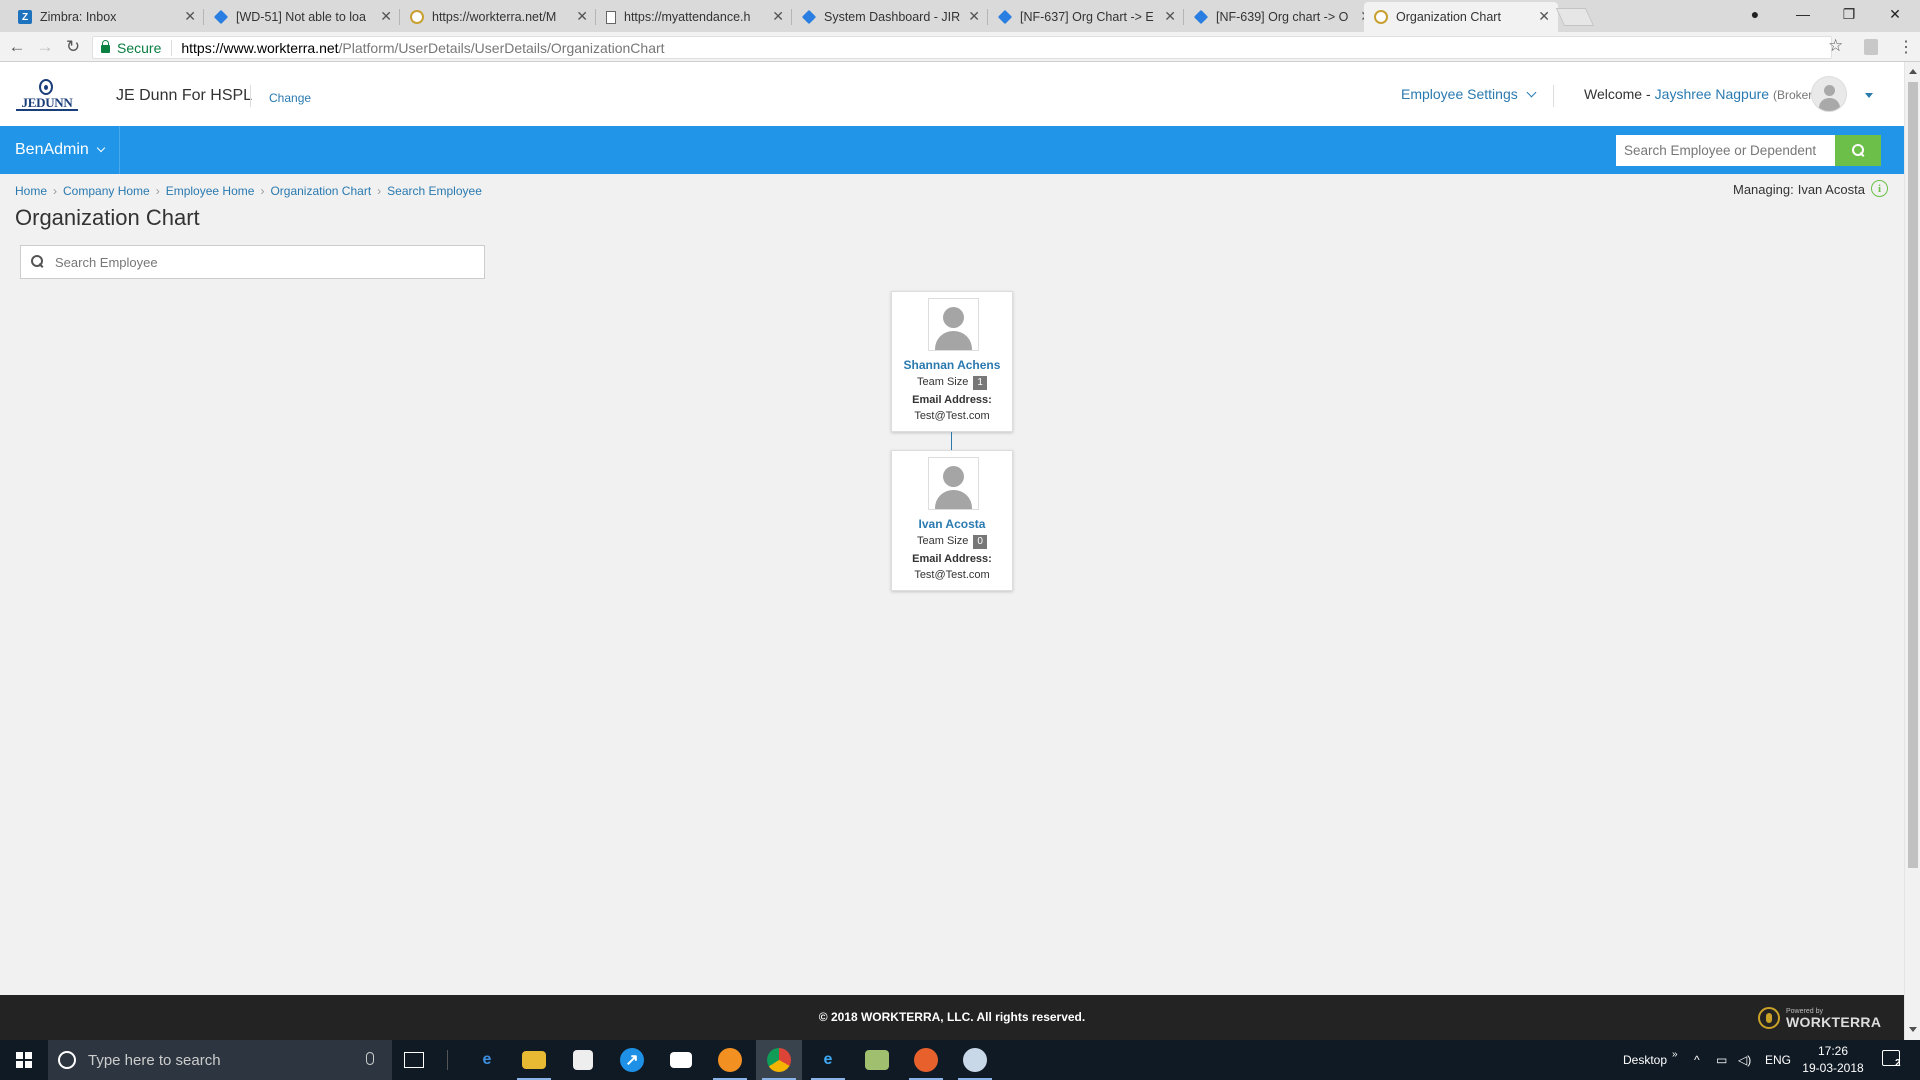 The height and width of the screenshot is (1080, 1920). I want to click on volume-icon: ◁), so click(1744, 1060).